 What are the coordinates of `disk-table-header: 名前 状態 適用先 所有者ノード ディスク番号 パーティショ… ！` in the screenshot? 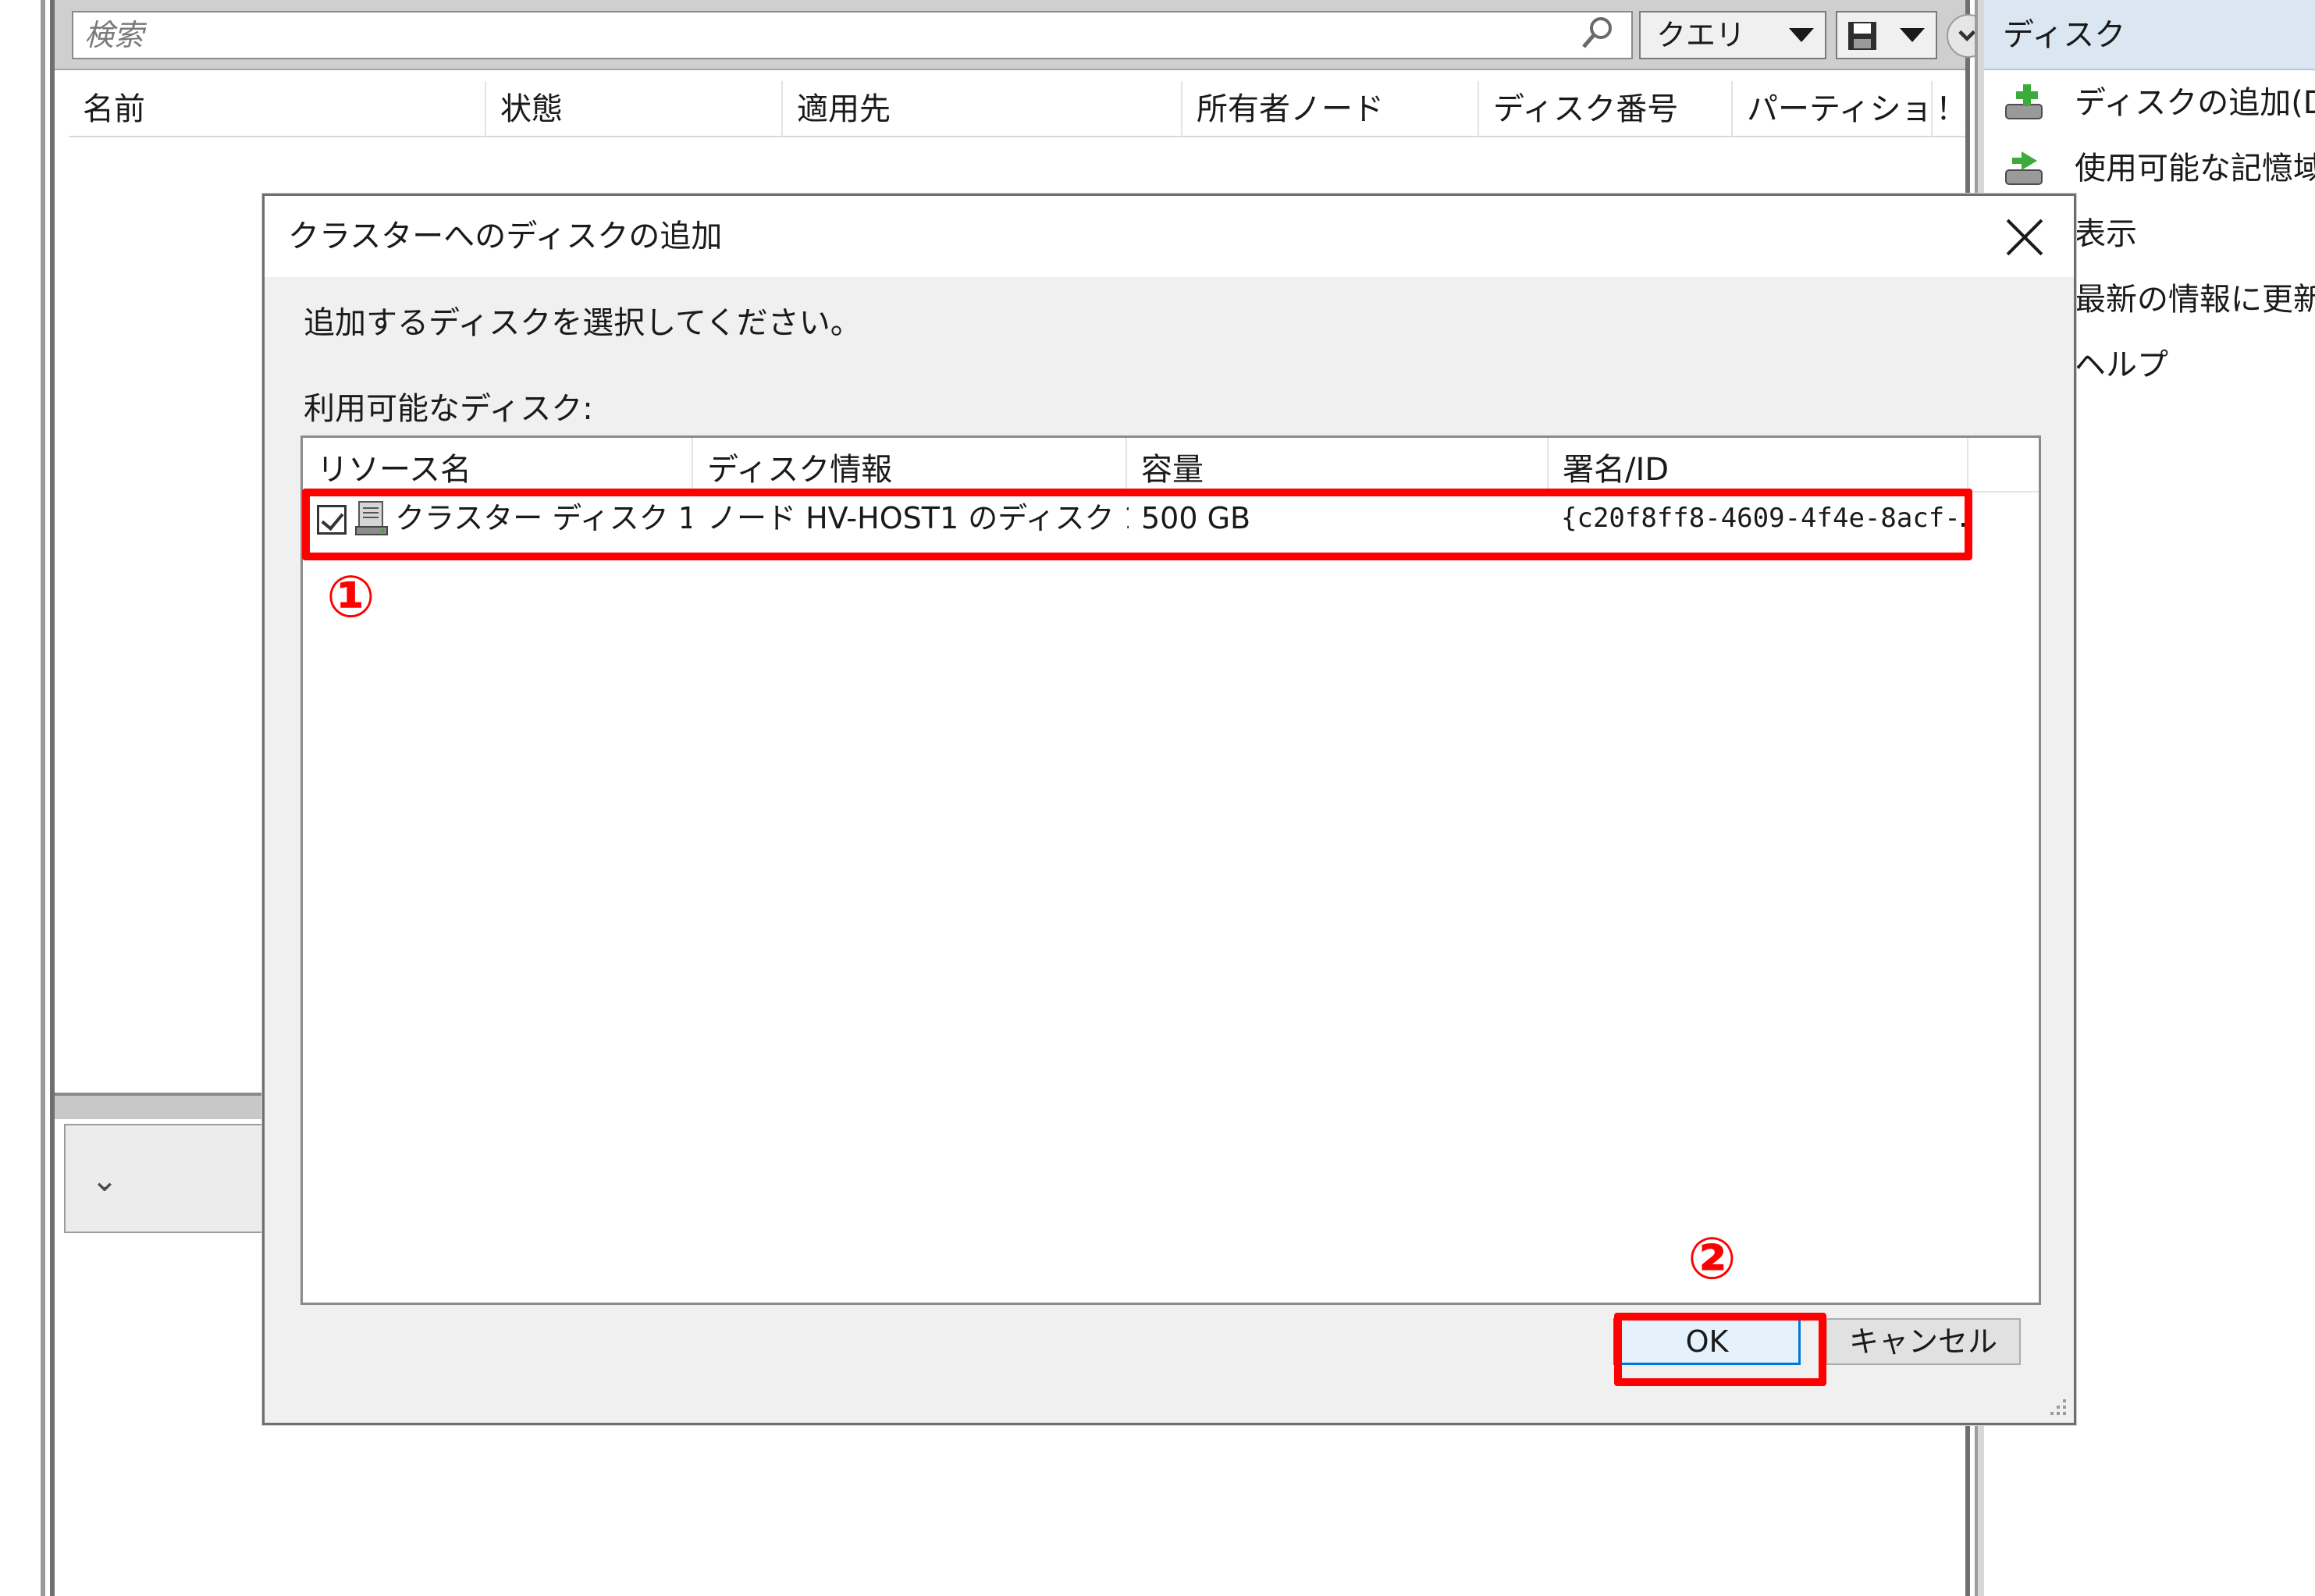 It's located at (1017, 109).